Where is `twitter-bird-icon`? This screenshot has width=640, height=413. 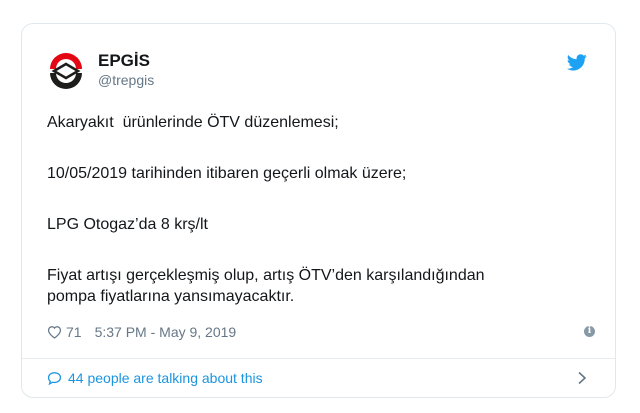
twitter-bird-icon is located at coordinates (577, 62).